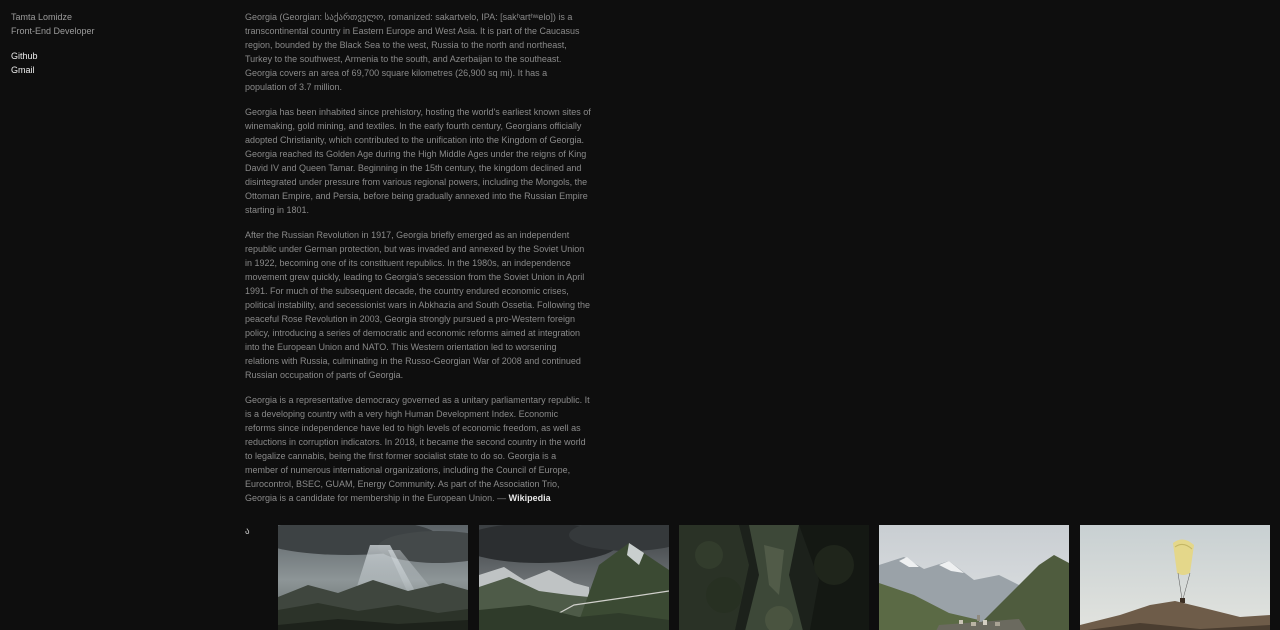 Image resolution: width=1280 pixels, height=630 pixels. Describe the element at coordinates (974, 577) in the screenshot. I see `mountain-village-photo` at that location.